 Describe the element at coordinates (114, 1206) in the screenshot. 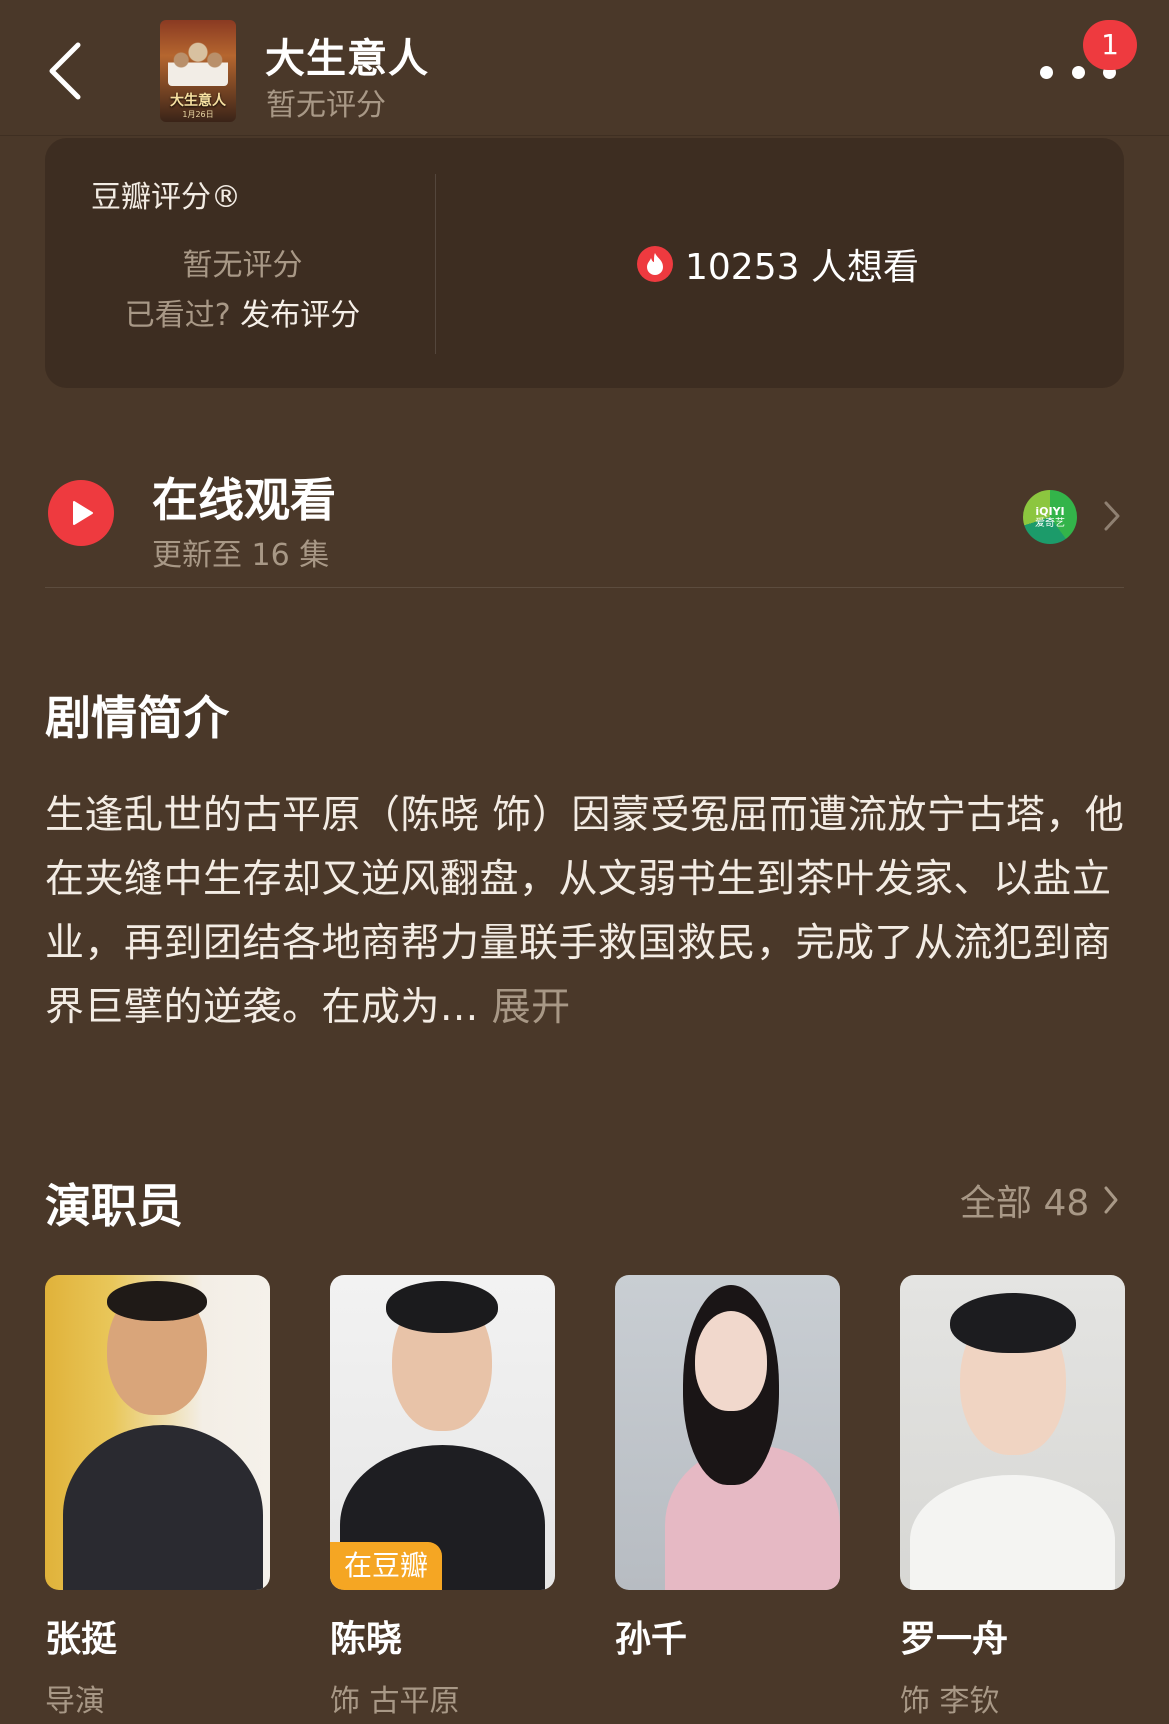

I see `cast-heading: 演职员` at that location.